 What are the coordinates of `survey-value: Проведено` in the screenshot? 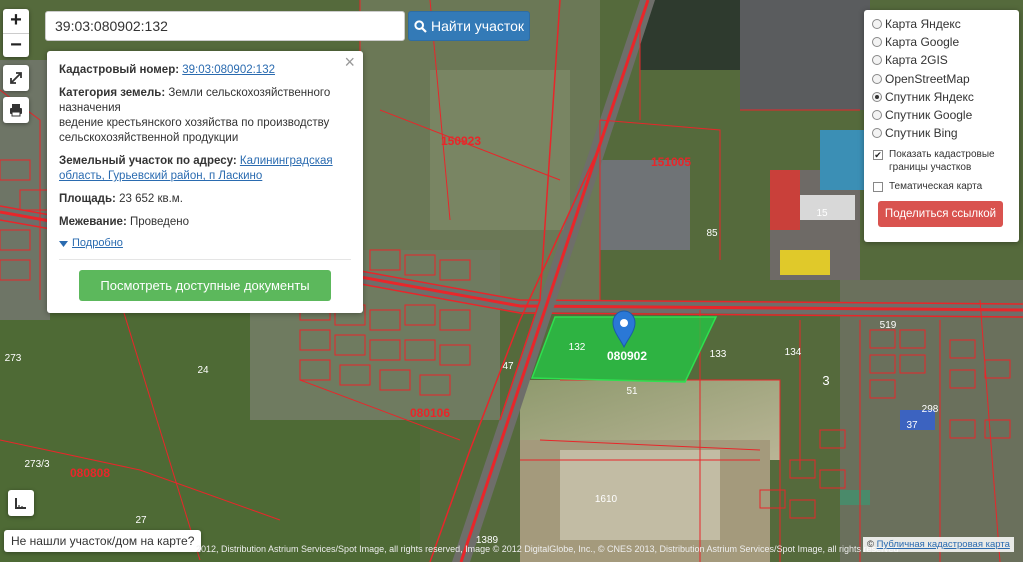 It's located at (159, 222).